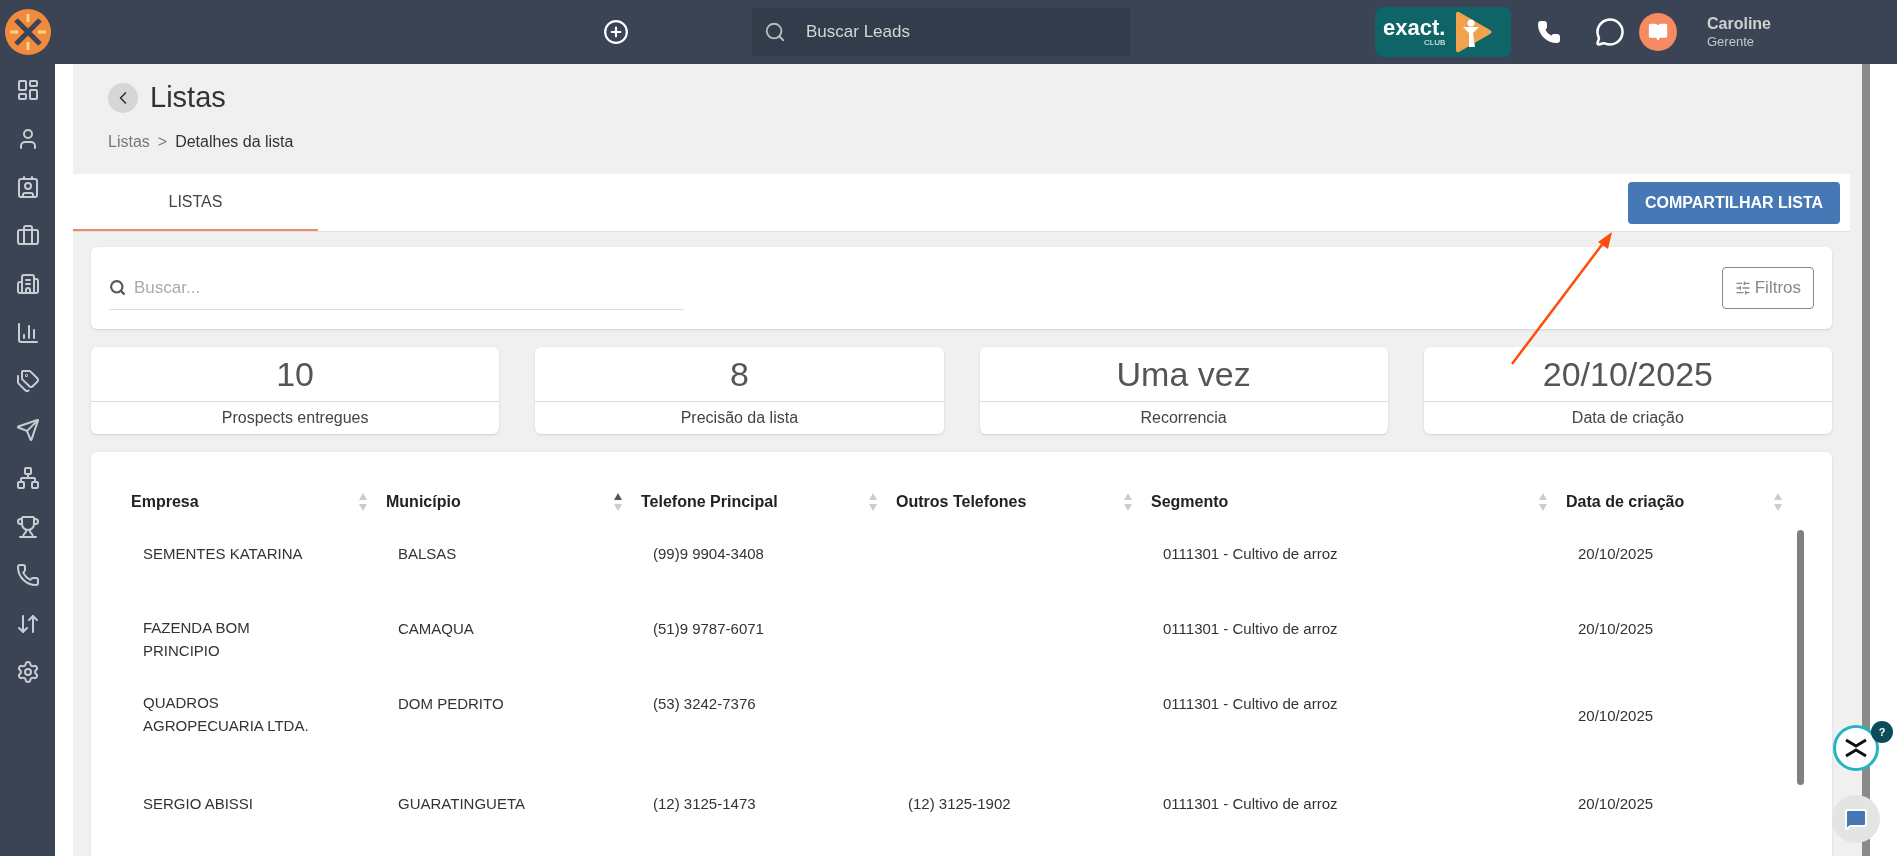  What do you see at coordinates (1414, 28) in the screenshot?
I see `brand-wordmark: exact.` at bounding box center [1414, 28].